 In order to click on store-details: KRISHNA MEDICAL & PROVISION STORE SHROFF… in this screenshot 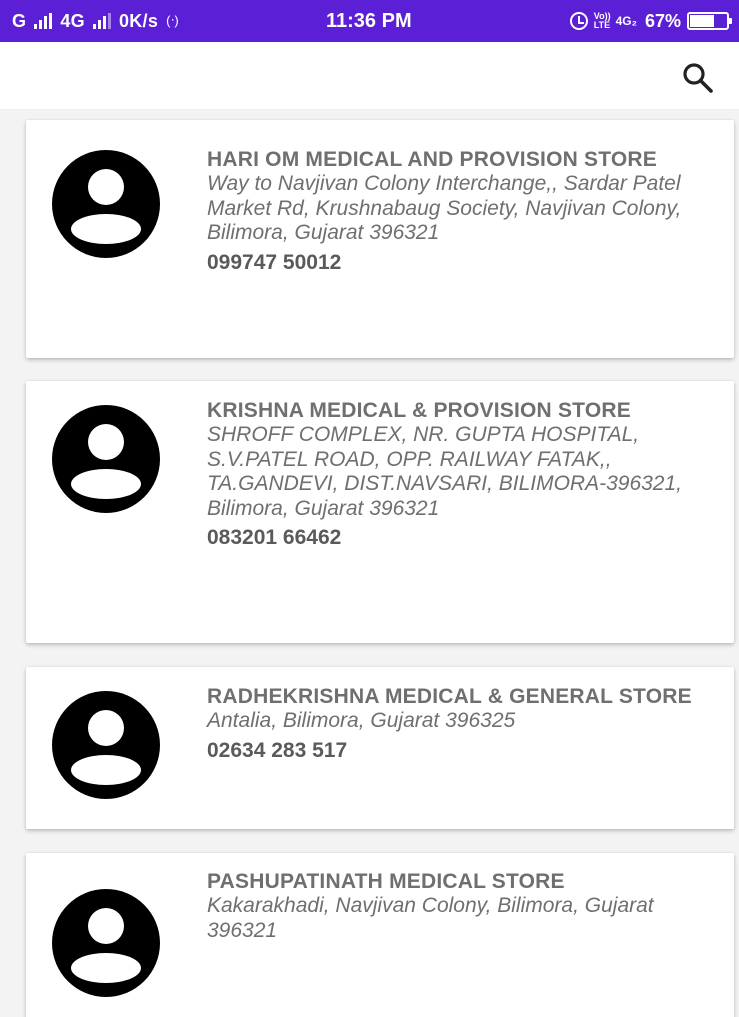, I will do `click(463, 476)`.